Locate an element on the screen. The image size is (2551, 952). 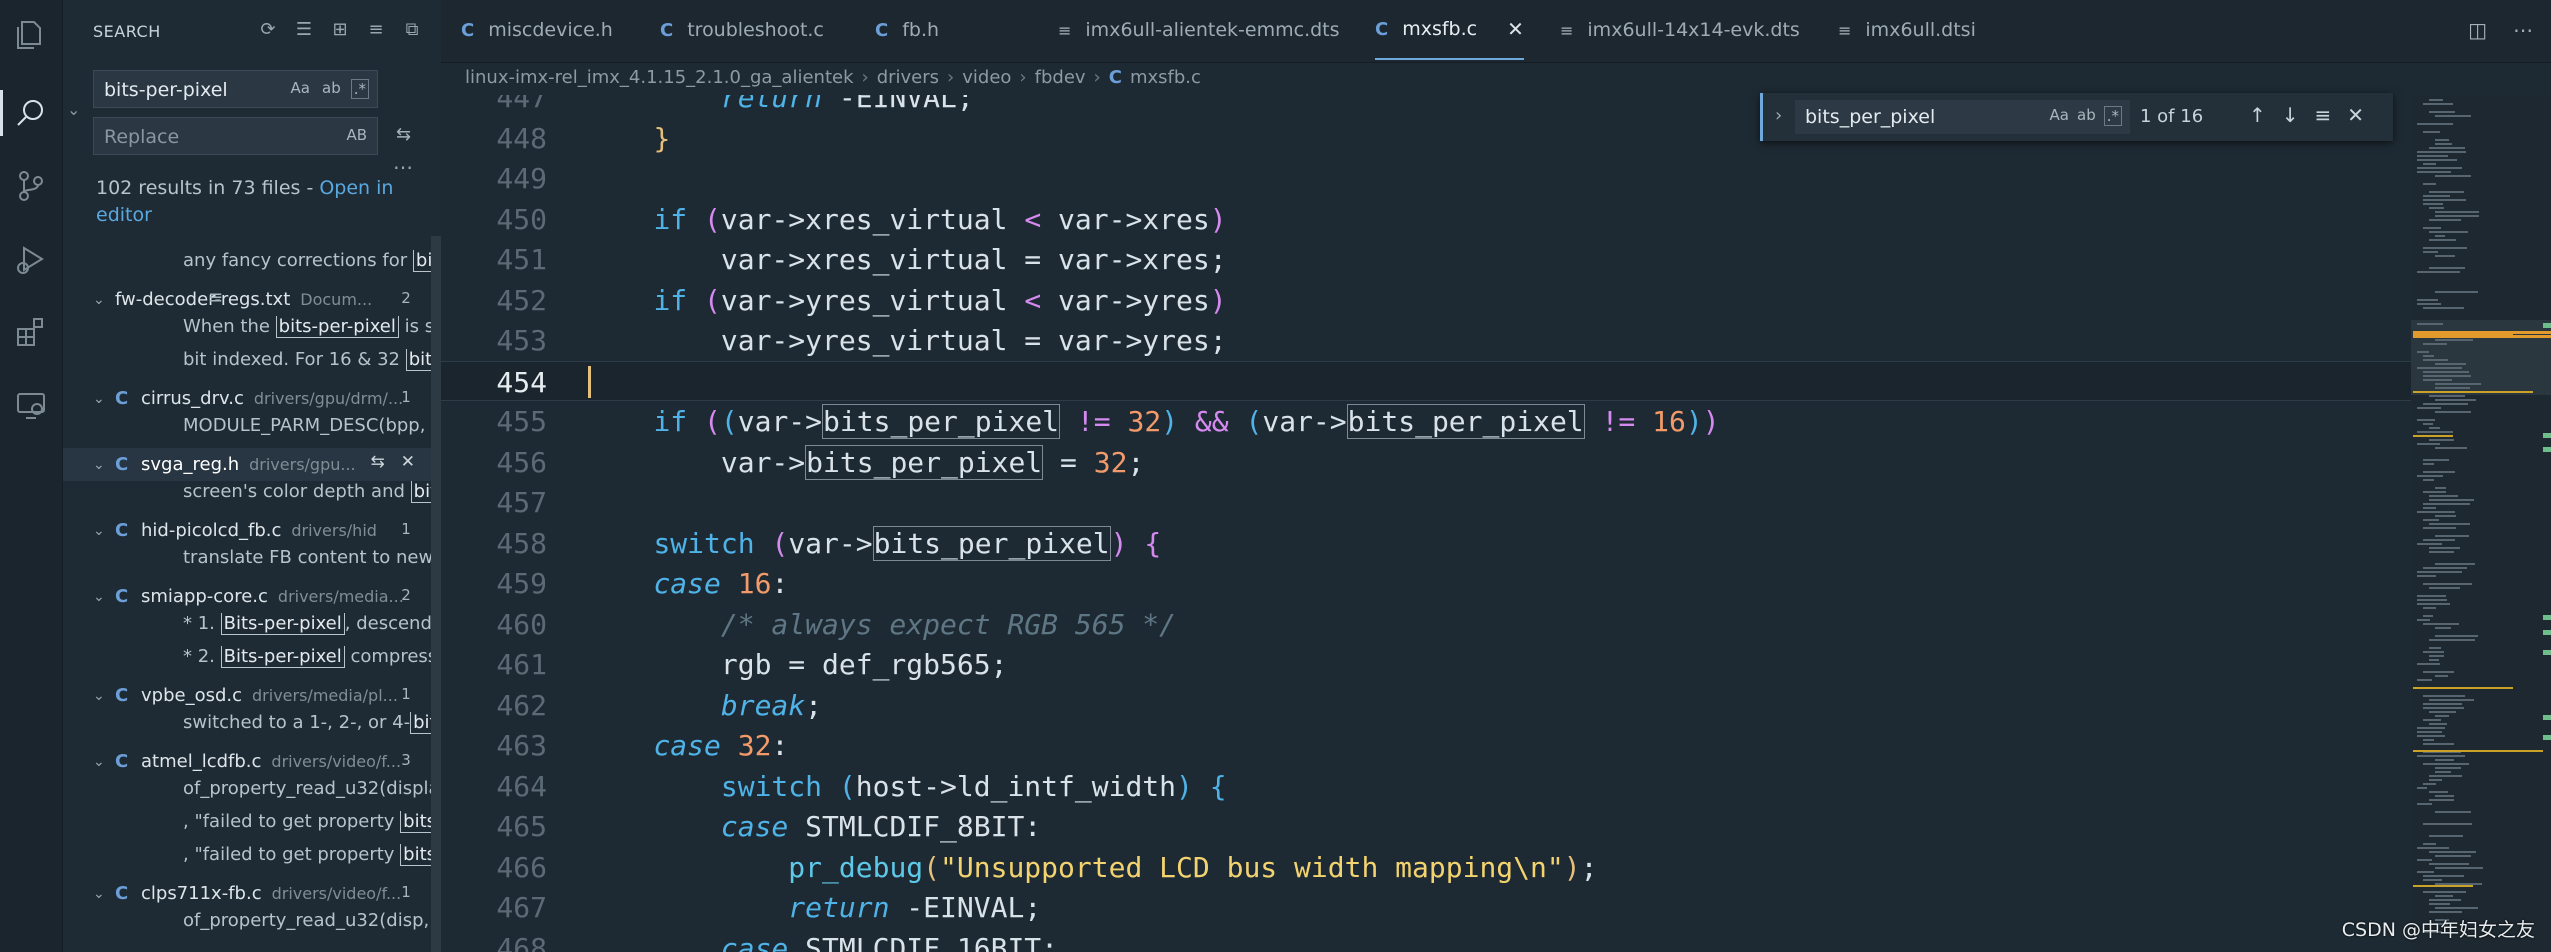
minimap-line is located at coordinates (2447, 584).